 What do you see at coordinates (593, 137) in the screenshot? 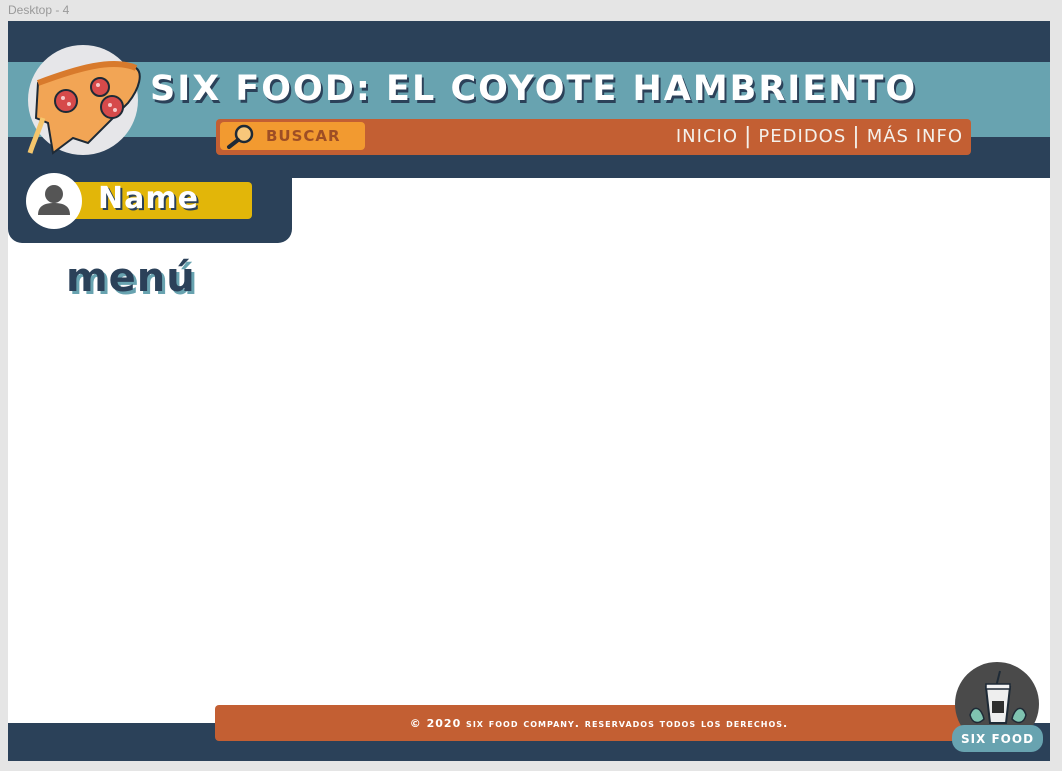
I see `nav-bar: BUSCAR INICIO | PEDIDOS | MÁS INFO` at bounding box center [593, 137].